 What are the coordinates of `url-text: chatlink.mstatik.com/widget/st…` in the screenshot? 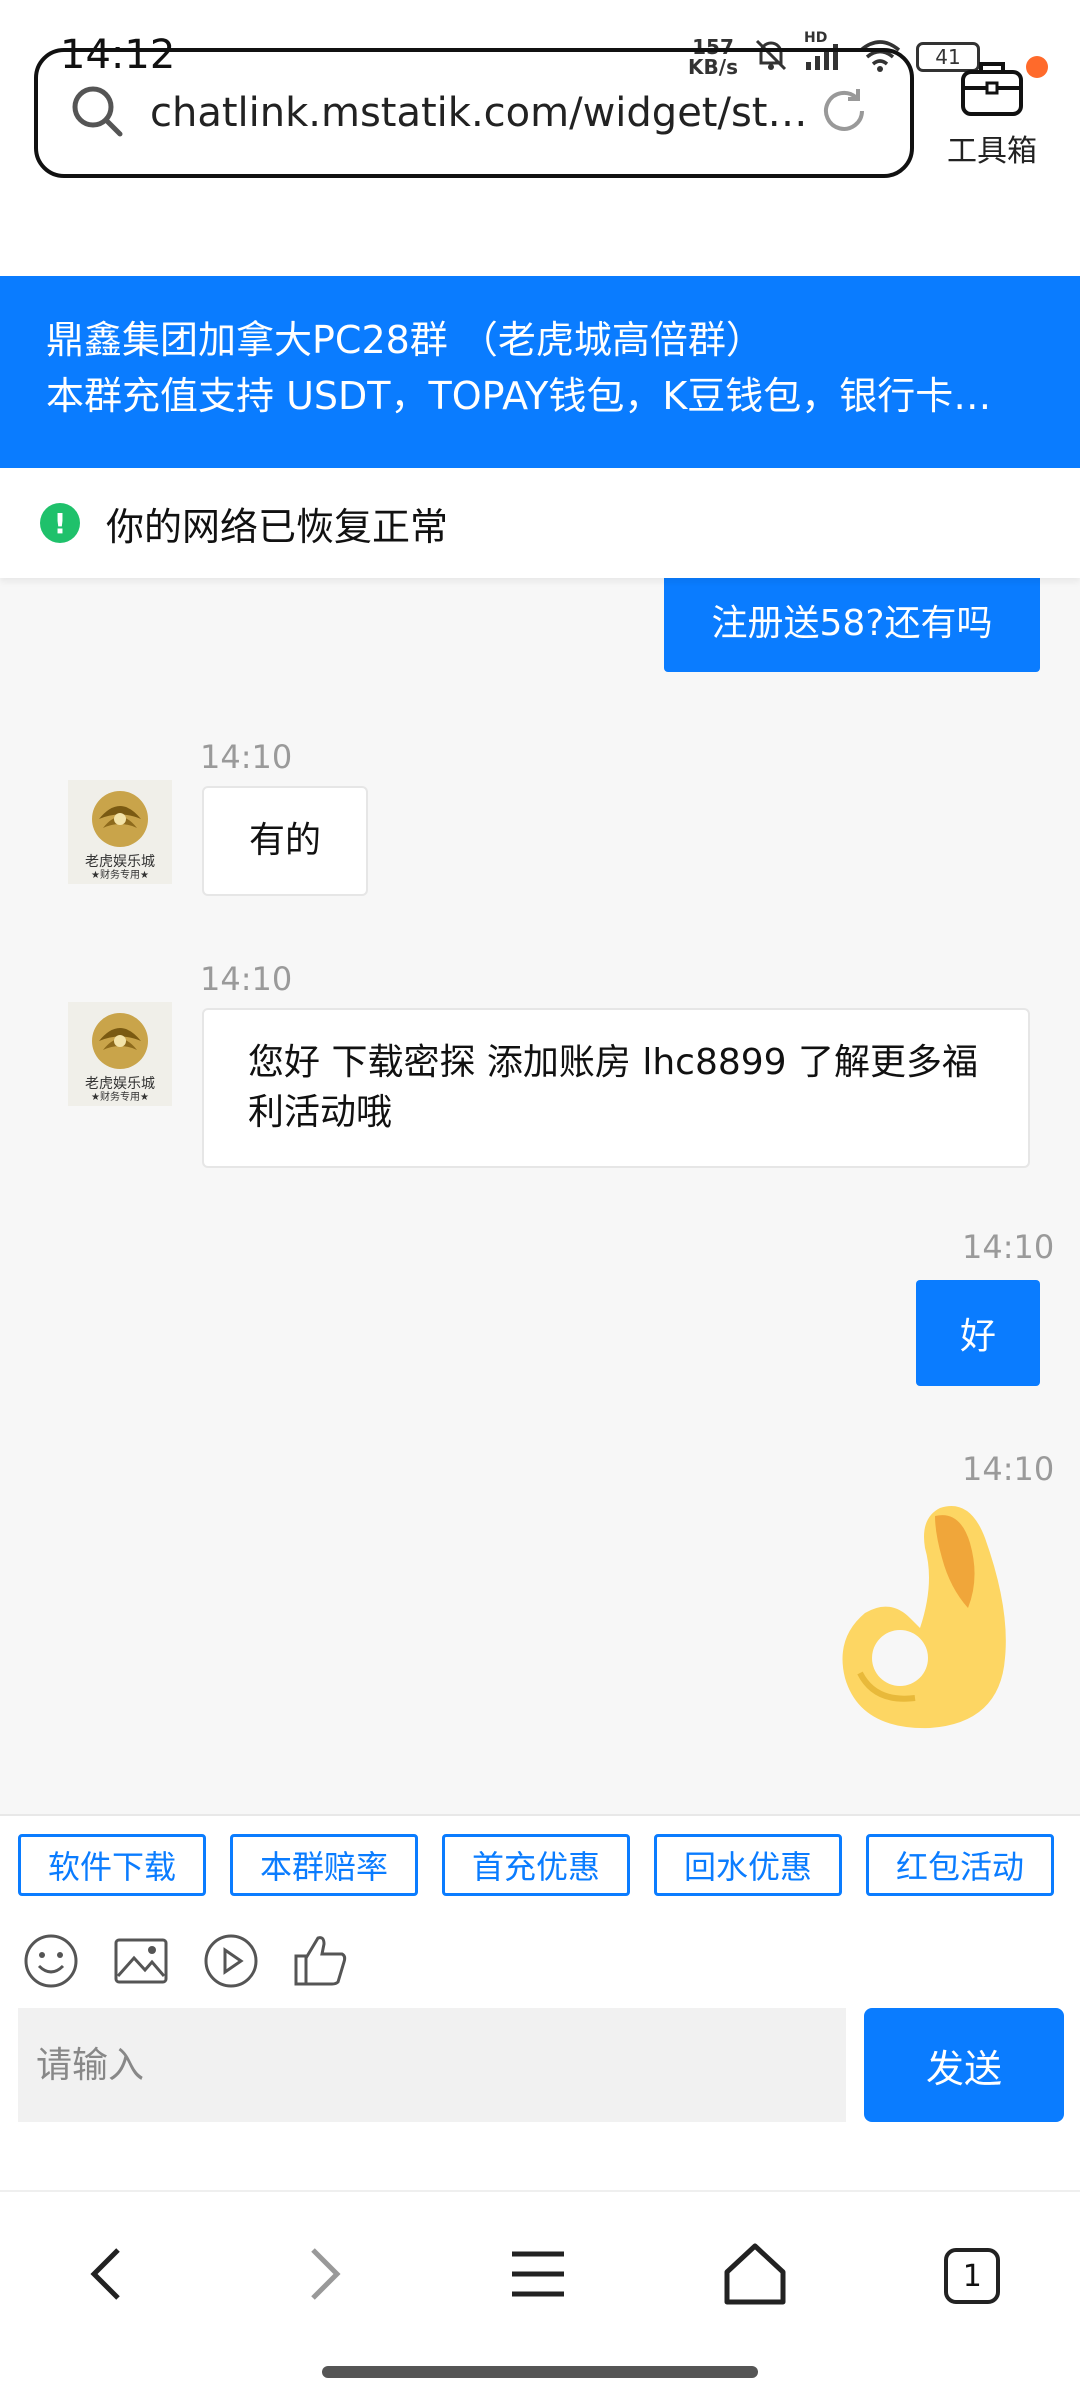 It's located at (484, 113).